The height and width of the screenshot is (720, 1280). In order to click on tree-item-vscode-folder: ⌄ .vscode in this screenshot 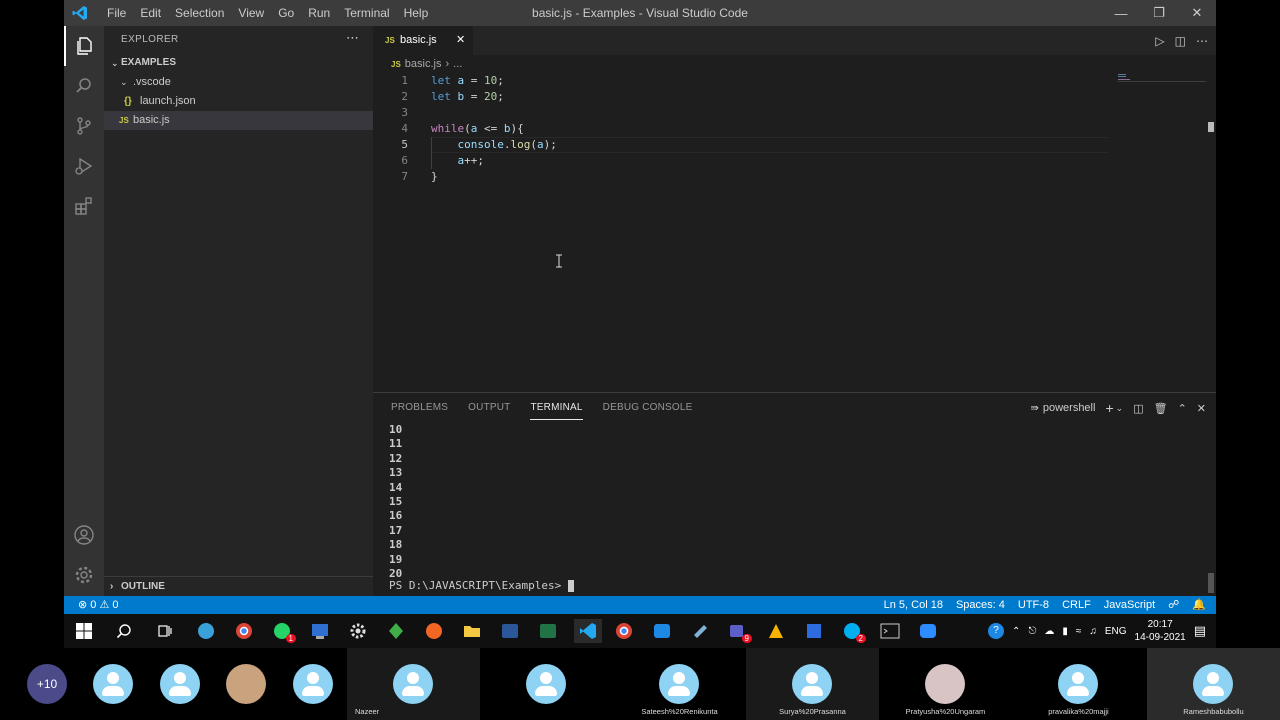, I will do `click(238, 82)`.